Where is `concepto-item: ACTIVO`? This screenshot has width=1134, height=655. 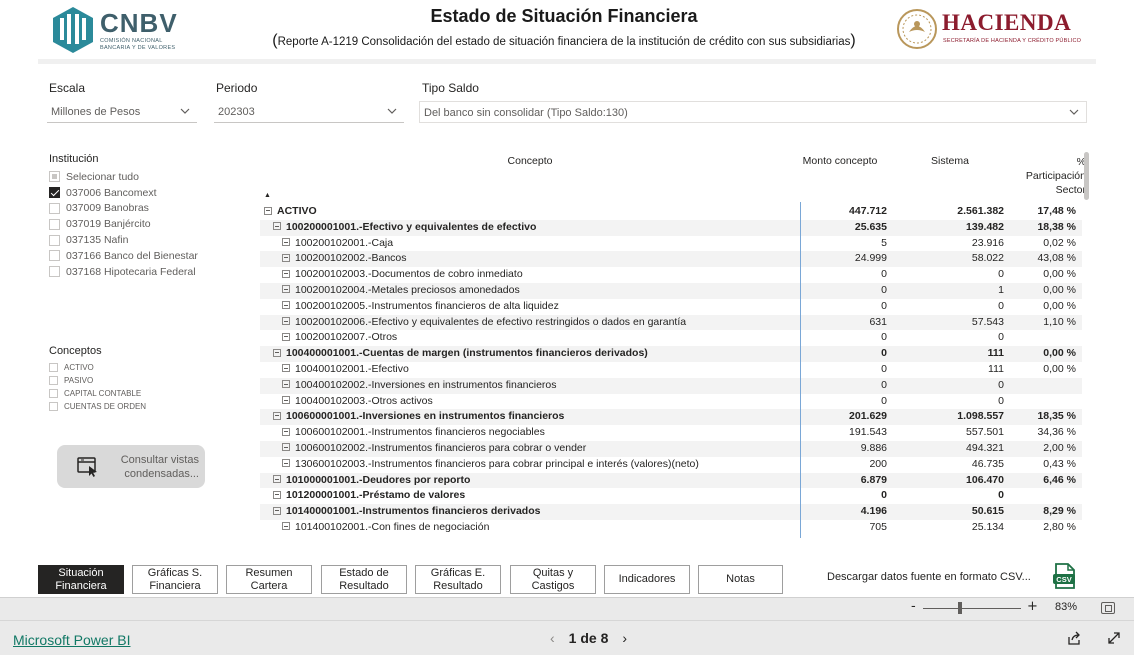
concepto-item: ACTIVO is located at coordinates (97, 367).